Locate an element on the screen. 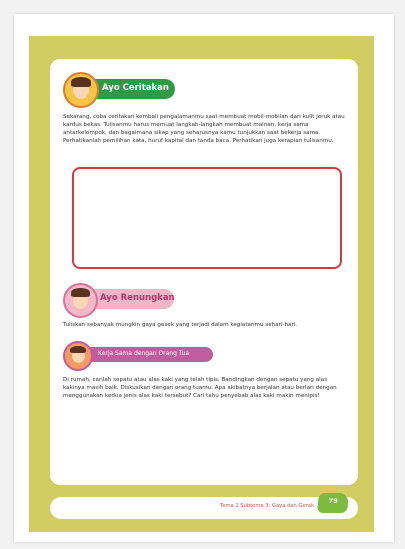 The image size is (405, 549). girl-thinking-icon is located at coordinates (80, 300).